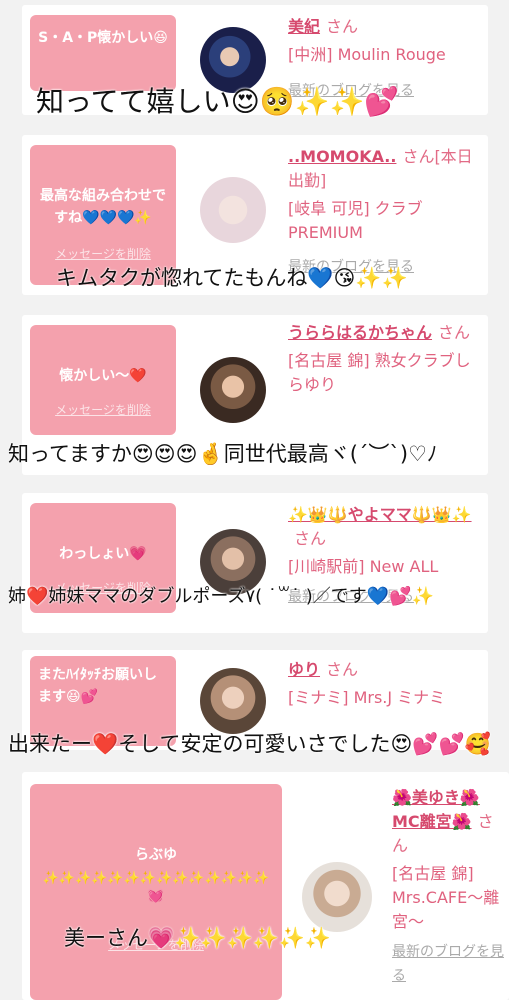 The width and height of the screenshot is (509, 1000). Describe the element at coordinates (103, 410) in the screenshot. I see `delete-message-link: メッセージを削除` at that location.